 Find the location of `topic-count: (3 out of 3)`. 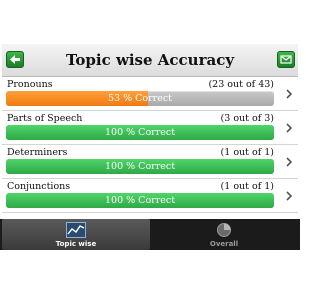

topic-count: (3 out of 3) is located at coordinates (247, 118).